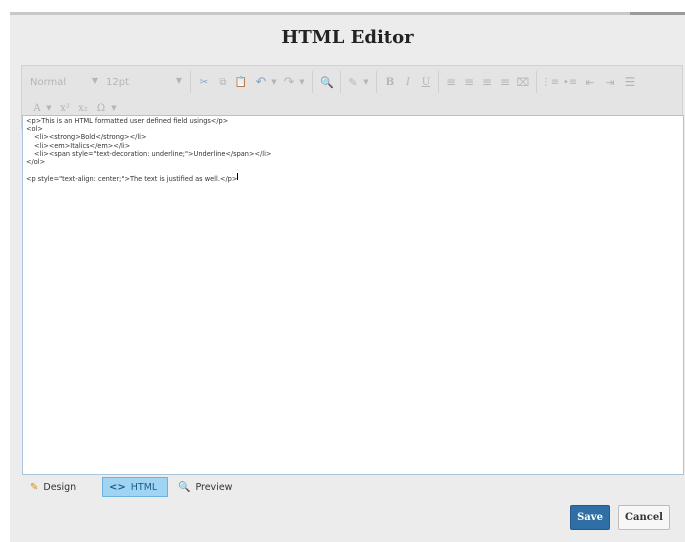 The width and height of the screenshot is (685, 542). What do you see at coordinates (408, 82) in the screenshot?
I see `italic-icon: I` at bounding box center [408, 82].